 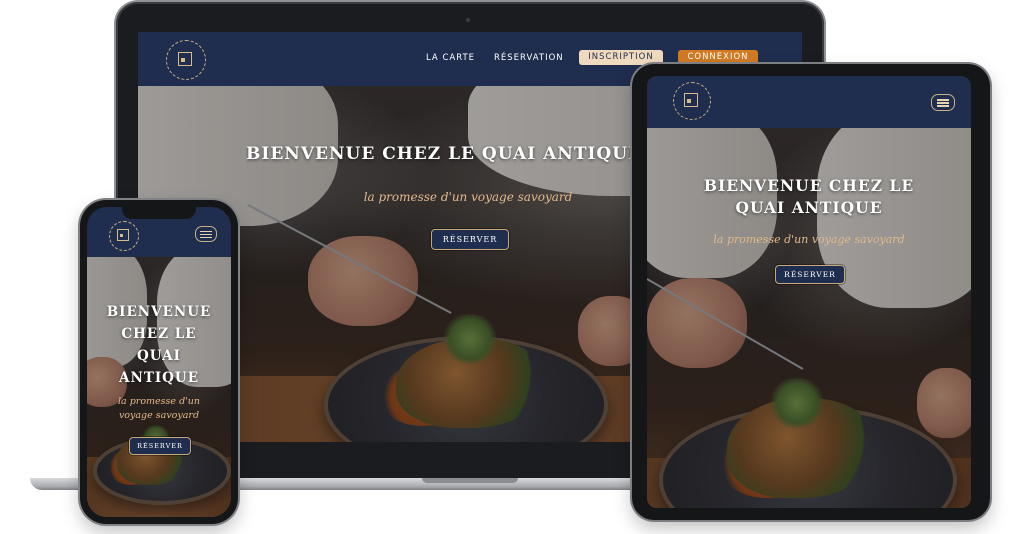 What do you see at coordinates (809, 185) in the screenshot?
I see `hero-title-line-1: BIENVENUE CHEZ LE` at bounding box center [809, 185].